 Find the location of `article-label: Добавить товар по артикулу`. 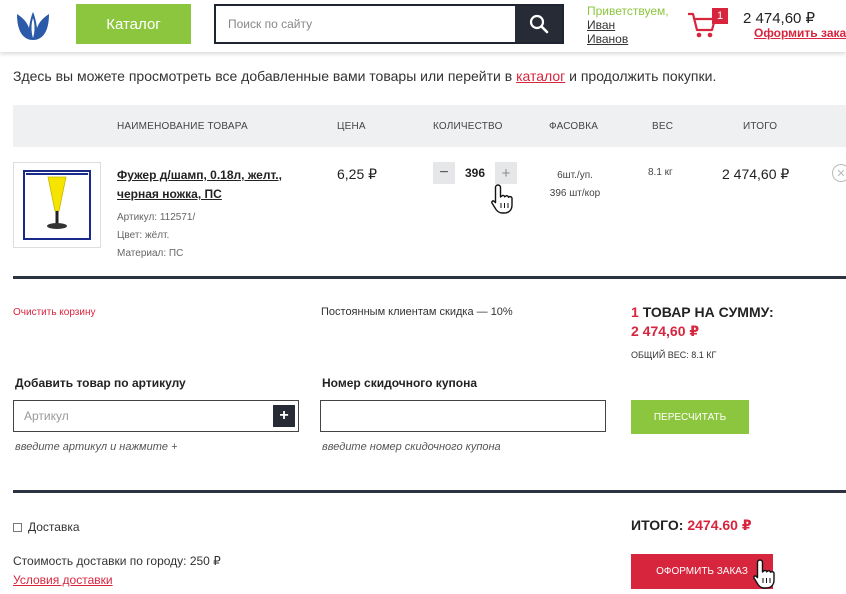

article-label: Добавить товар по артикулу is located at coordinates (100, 383).